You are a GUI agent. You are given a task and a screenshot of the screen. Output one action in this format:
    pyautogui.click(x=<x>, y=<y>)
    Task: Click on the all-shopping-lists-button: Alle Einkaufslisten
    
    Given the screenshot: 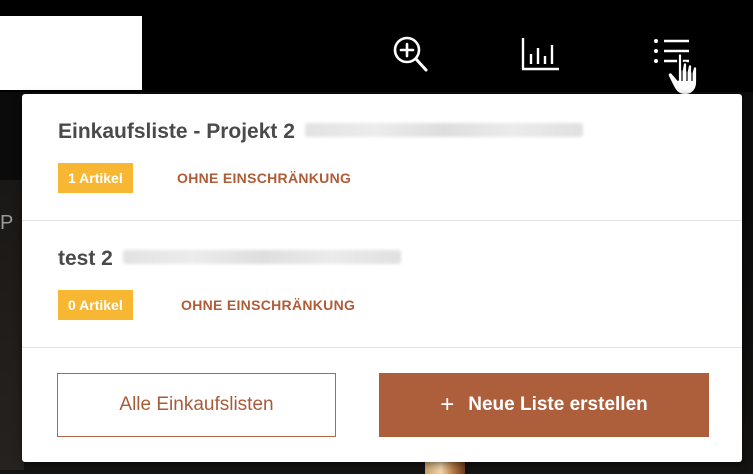 What is the action you would take?
    pyautogui.click(x=196, y=405)
    